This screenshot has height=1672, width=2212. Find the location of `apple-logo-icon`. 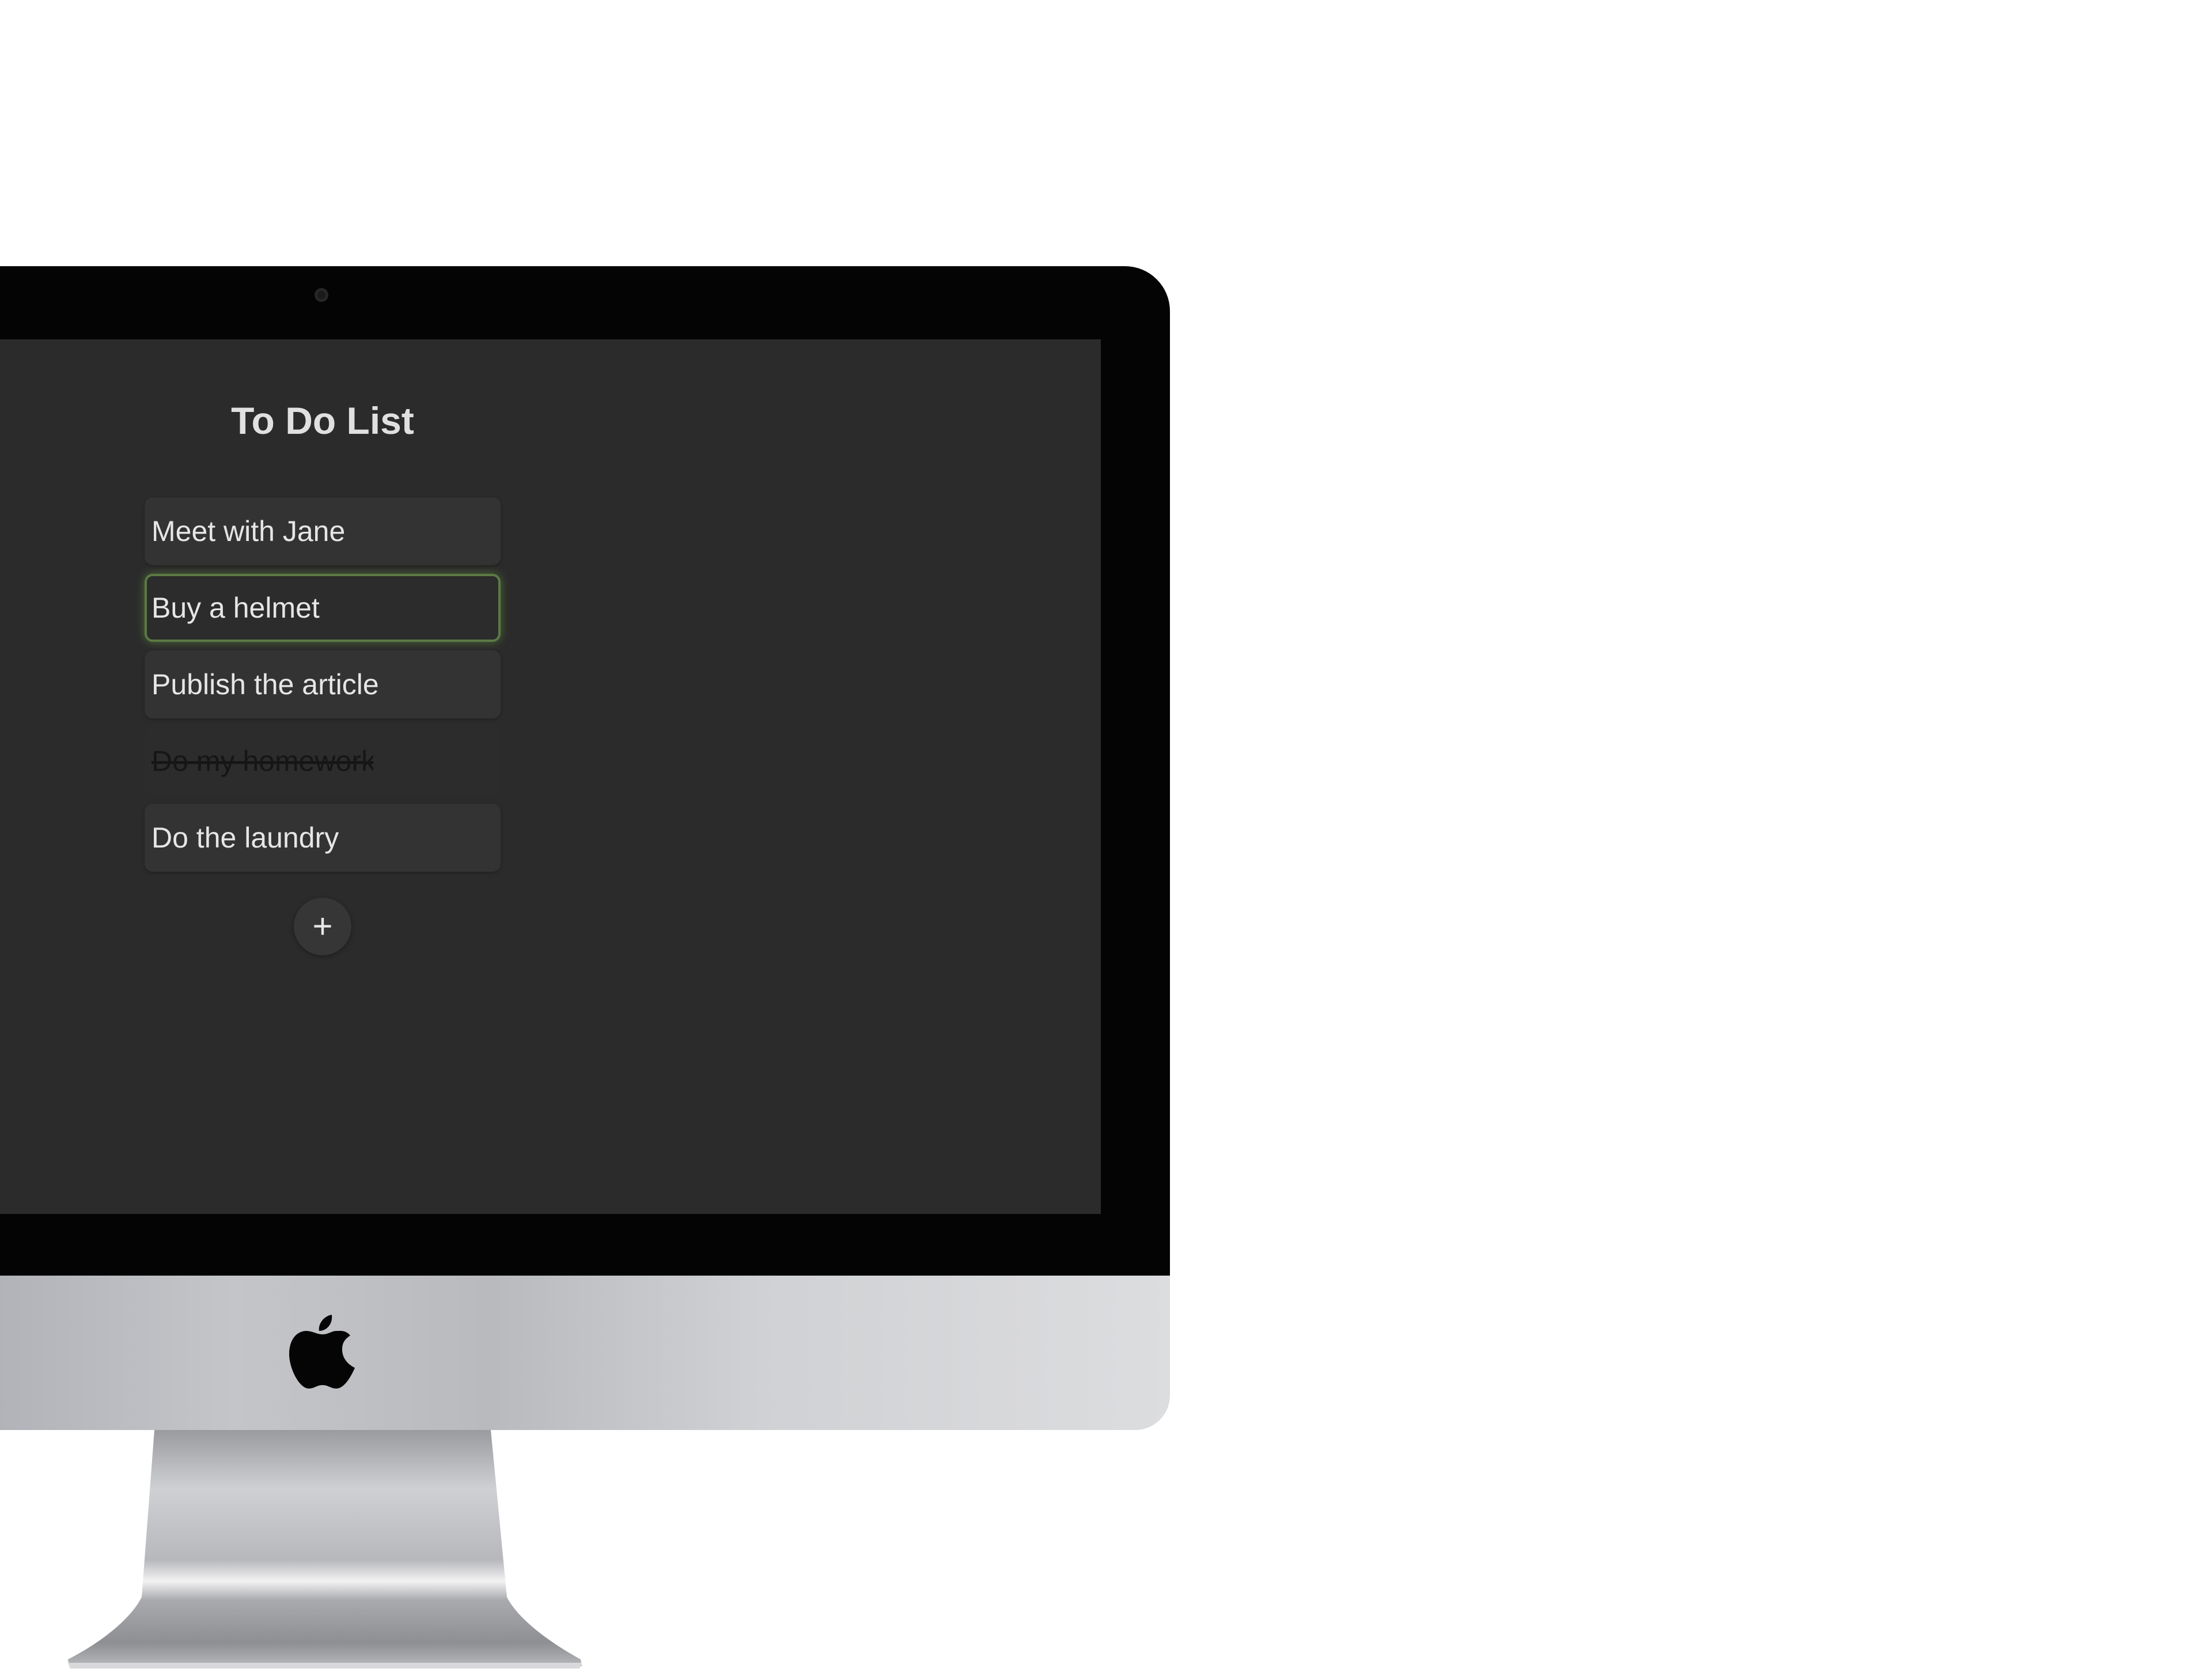

apple-logo-icon is located at coordinates (322, 1352).